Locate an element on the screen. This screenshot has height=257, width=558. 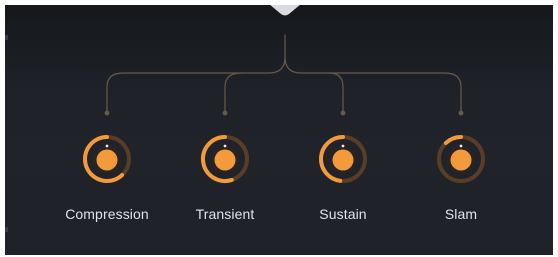
slam-label: Slam is located at coordinates (461, 214).